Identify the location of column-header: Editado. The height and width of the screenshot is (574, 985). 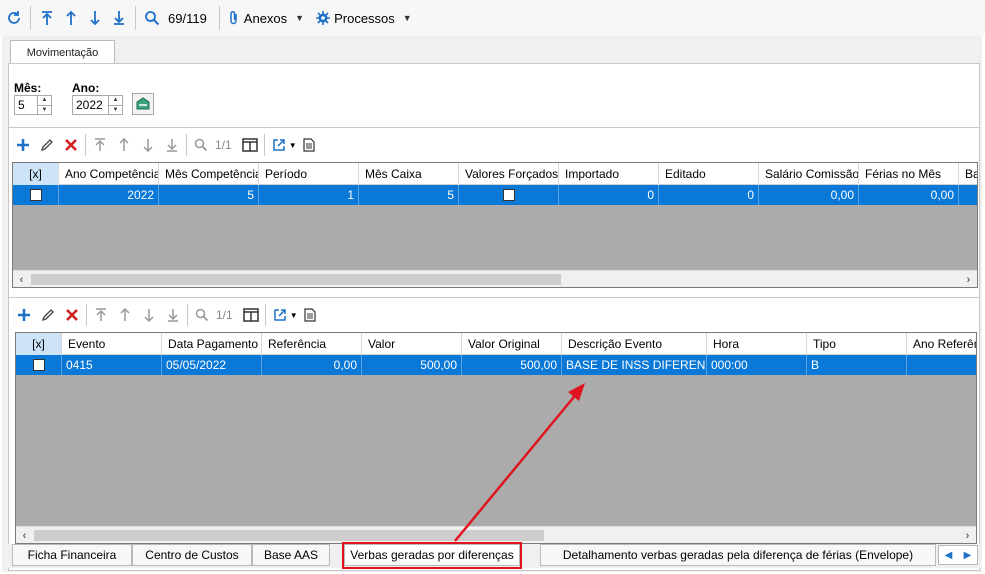
(709, 174).